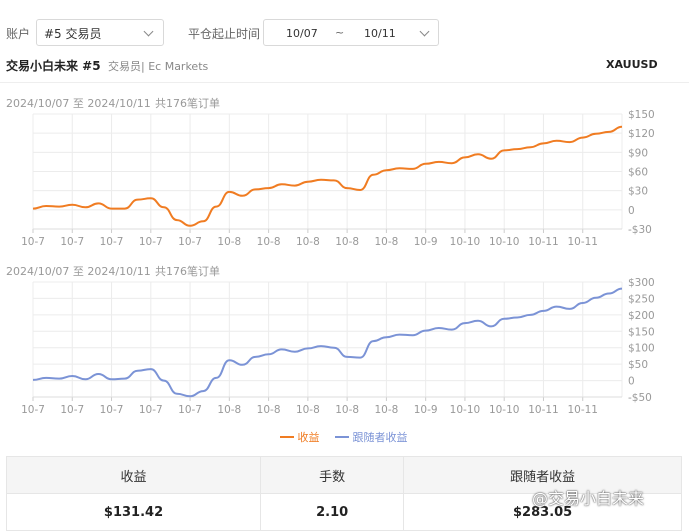 This screenshot has width=689, height=531. Describe the element at coordinates (631, 211) in the screenshot. I see `chart1-y-tick-label: 0` at that location.